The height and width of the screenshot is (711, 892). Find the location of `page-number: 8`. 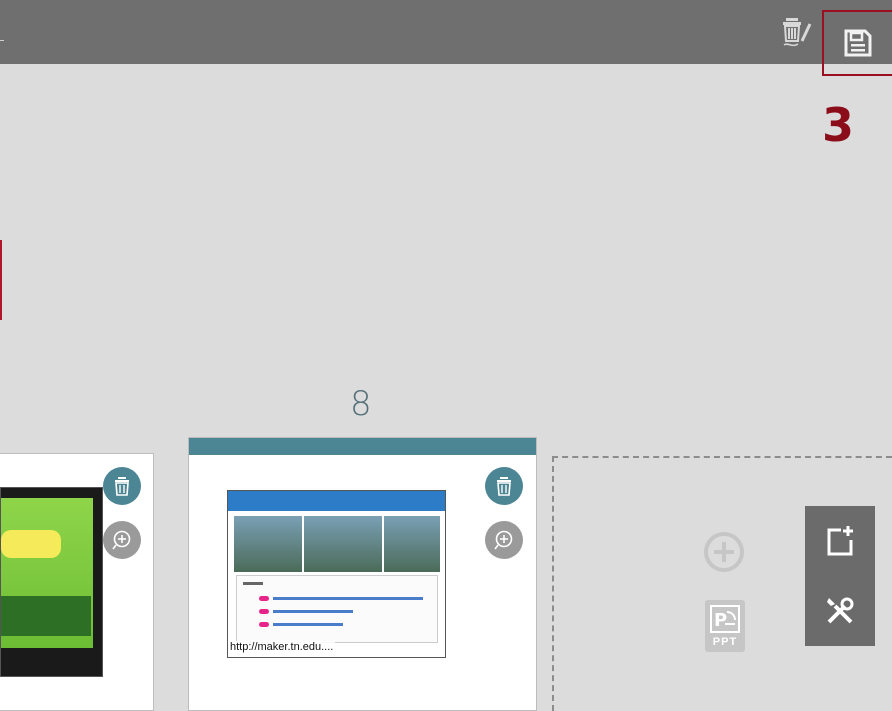

page-number: 8 is located at coordinates (361, 404).